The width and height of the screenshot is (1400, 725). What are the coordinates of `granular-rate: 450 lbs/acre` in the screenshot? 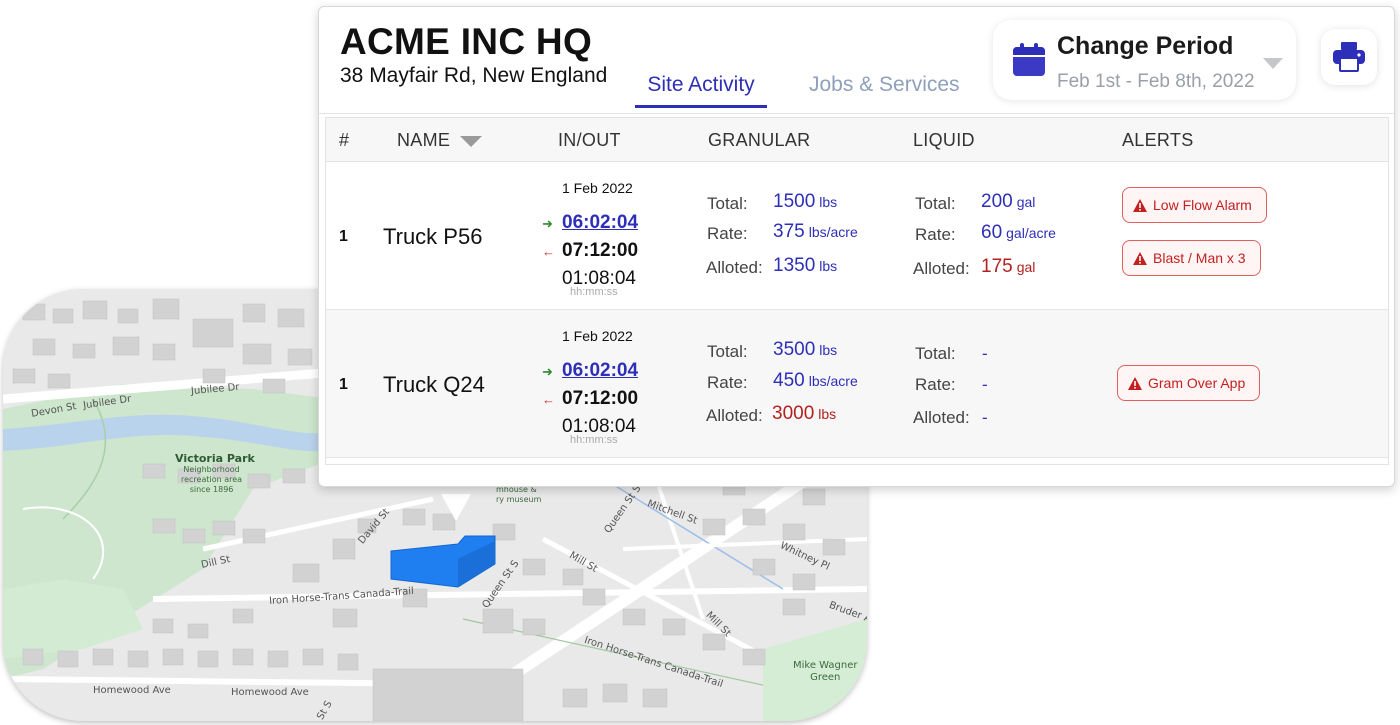 It's located at (815, 381).